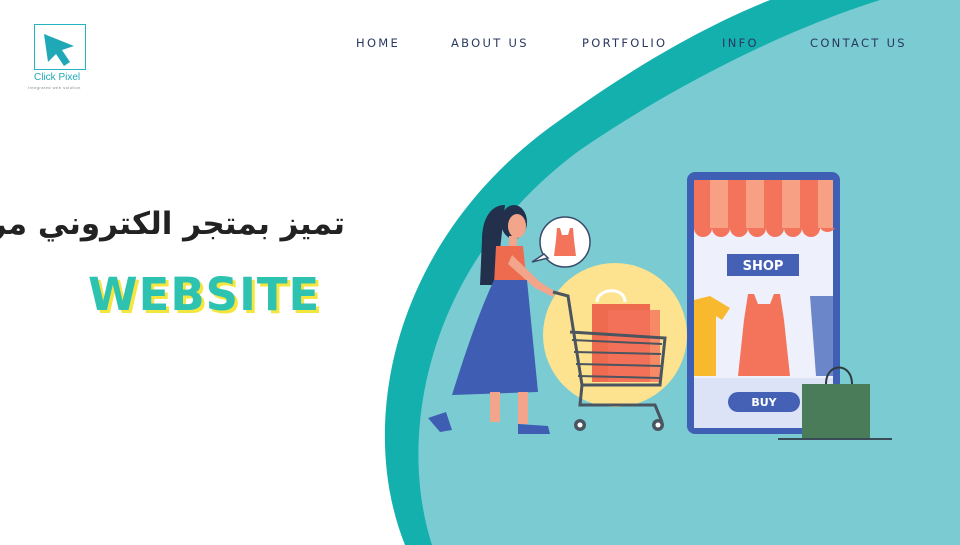 Image resolution: width=960 pixels, height=545 pixels. What do you see at coordinates (172, 224) in the screenshot?
I see `hero-headline-arabic: تميز بمتجر الكتروني مرن` at bounding box center [172, 224].